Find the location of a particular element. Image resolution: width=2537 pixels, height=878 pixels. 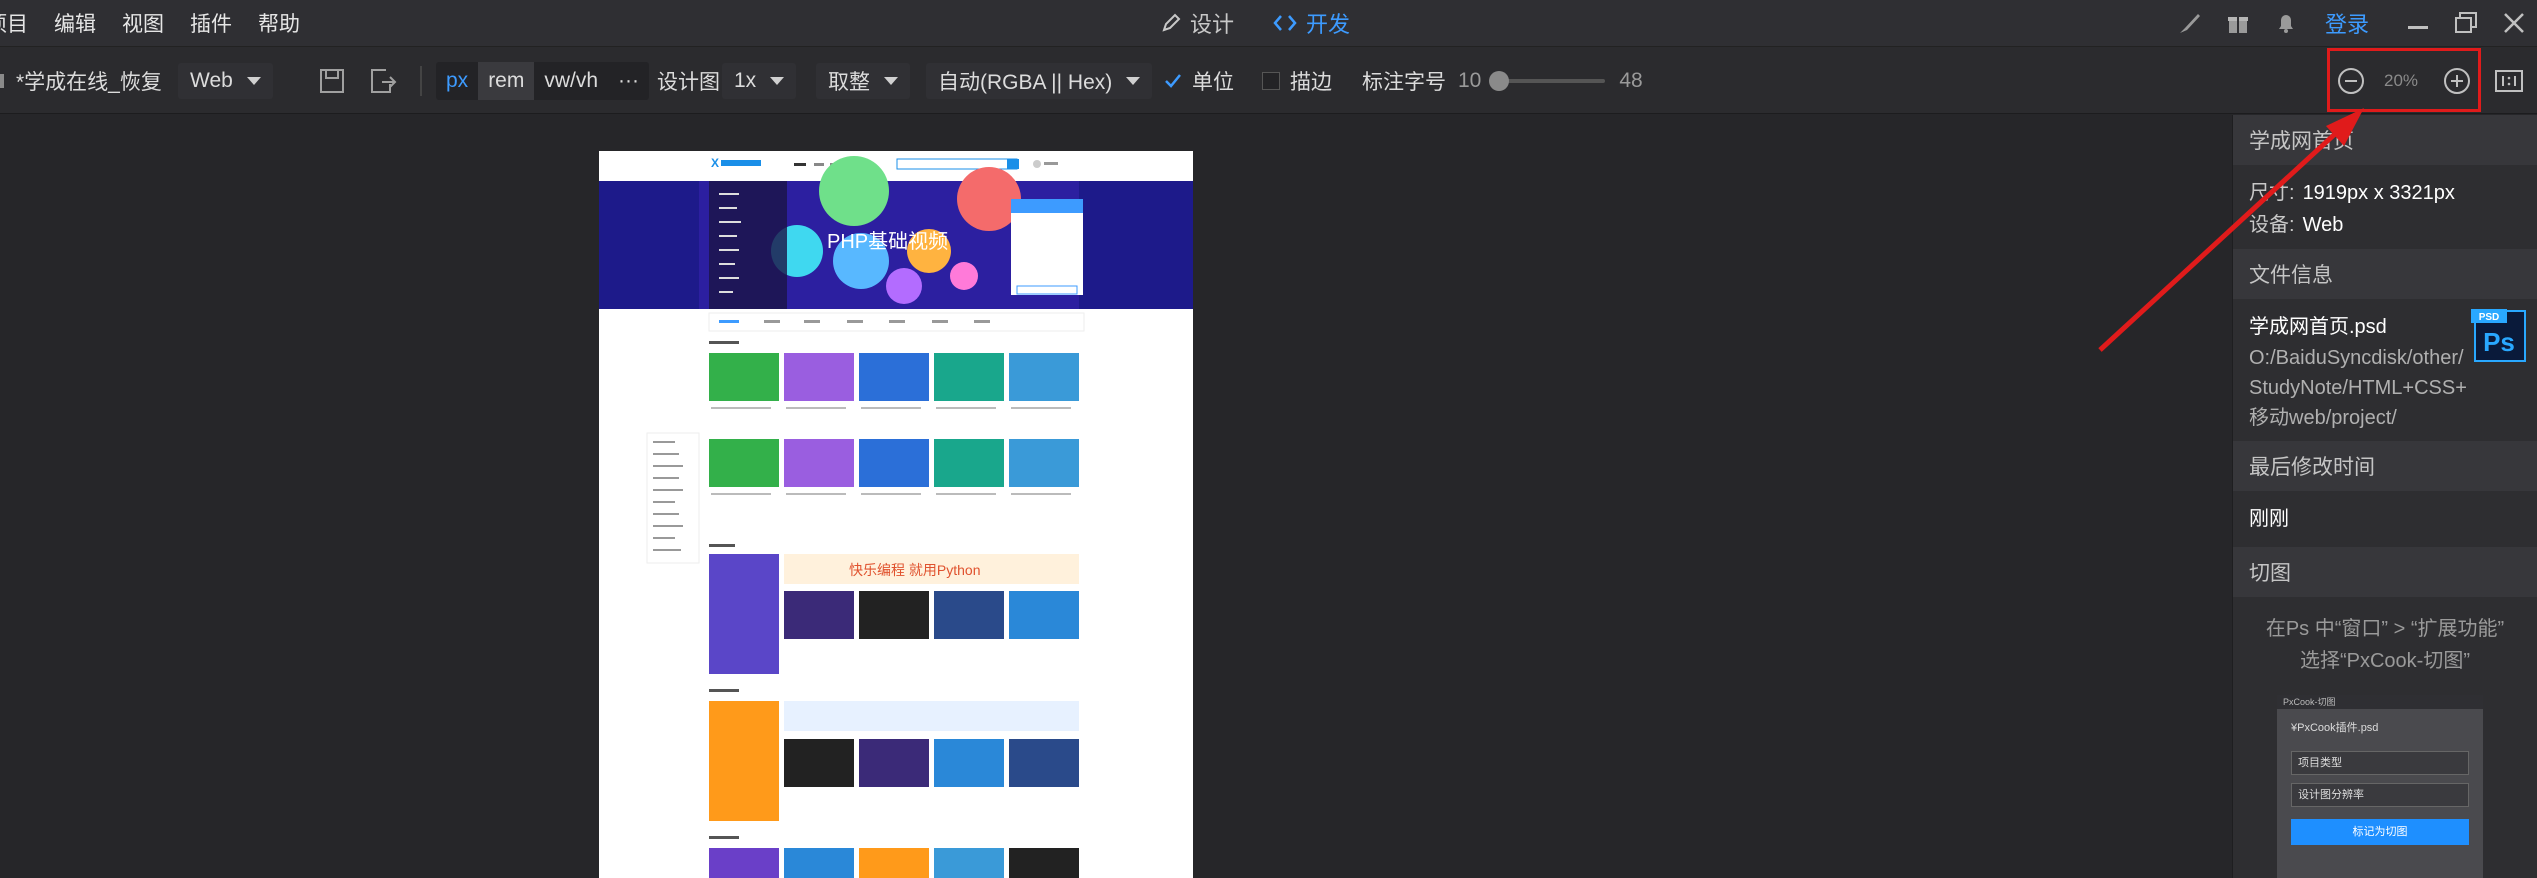

title-bar: 项目 编辑 视图 插件 帮助 设计 开发 is located at coordinates (1268, 23).